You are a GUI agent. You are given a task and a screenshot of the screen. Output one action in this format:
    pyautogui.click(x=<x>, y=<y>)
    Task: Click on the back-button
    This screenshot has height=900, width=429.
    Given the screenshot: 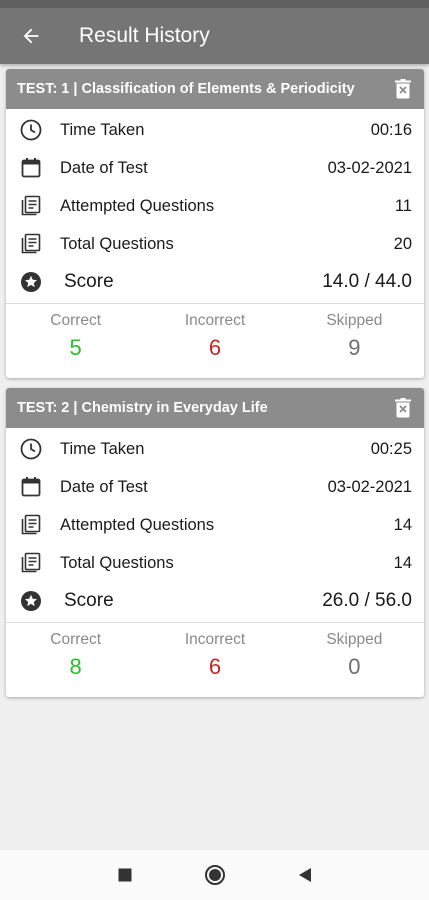 What is the action you would take?
    pyautogui.click(x=31, y=36)
    